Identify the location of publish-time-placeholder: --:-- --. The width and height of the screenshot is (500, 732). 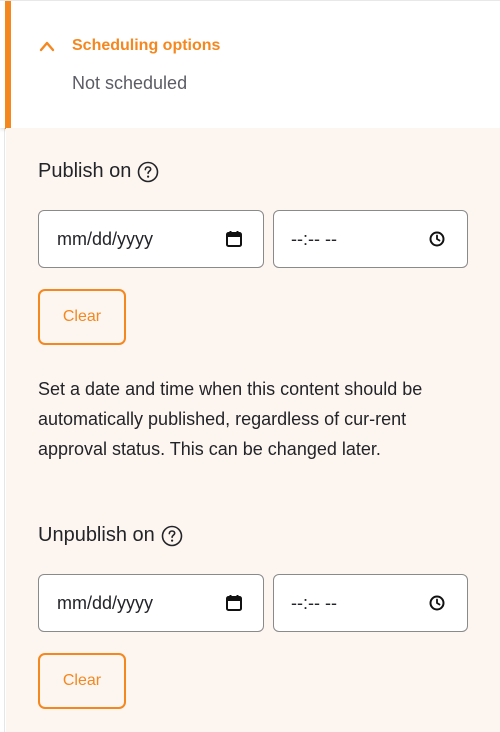
(314, 238).